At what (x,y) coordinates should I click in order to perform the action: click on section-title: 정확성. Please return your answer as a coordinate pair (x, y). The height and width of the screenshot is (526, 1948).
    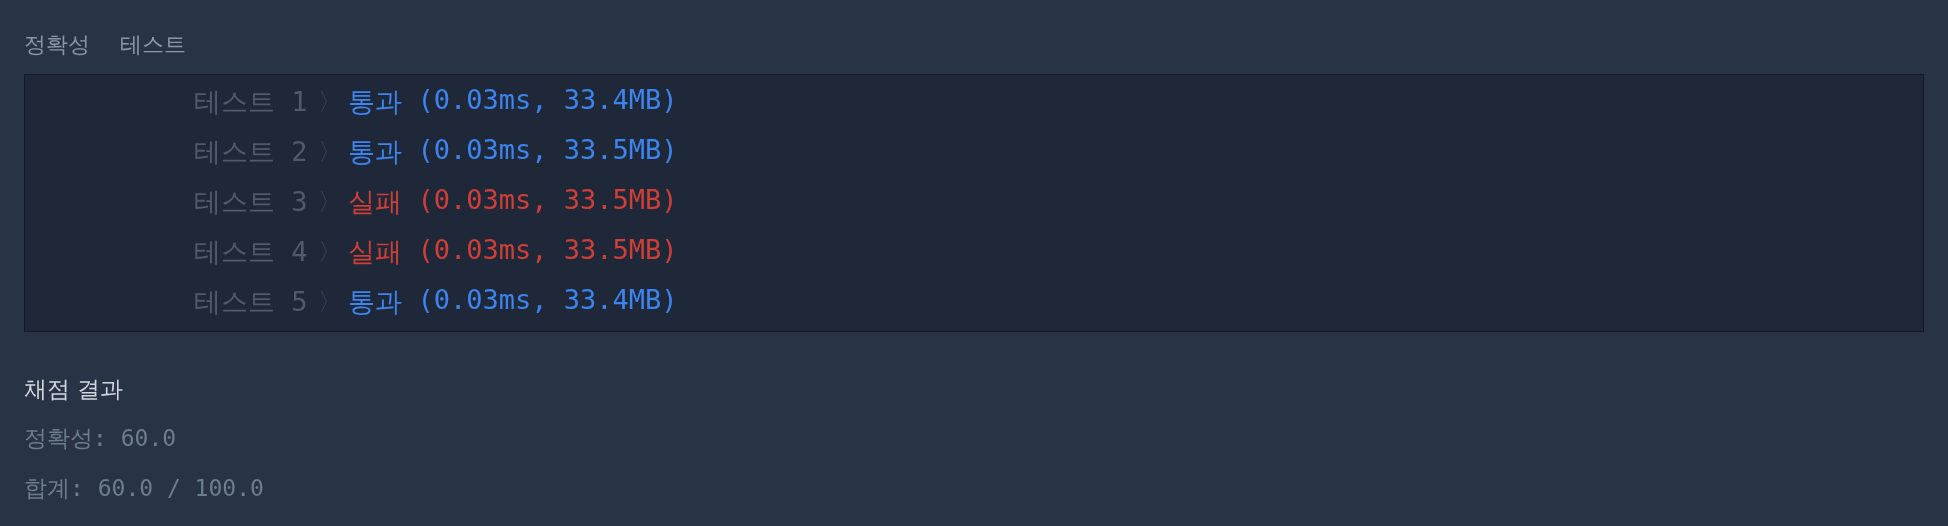
    Looking at the image, I should click on (57, 45).